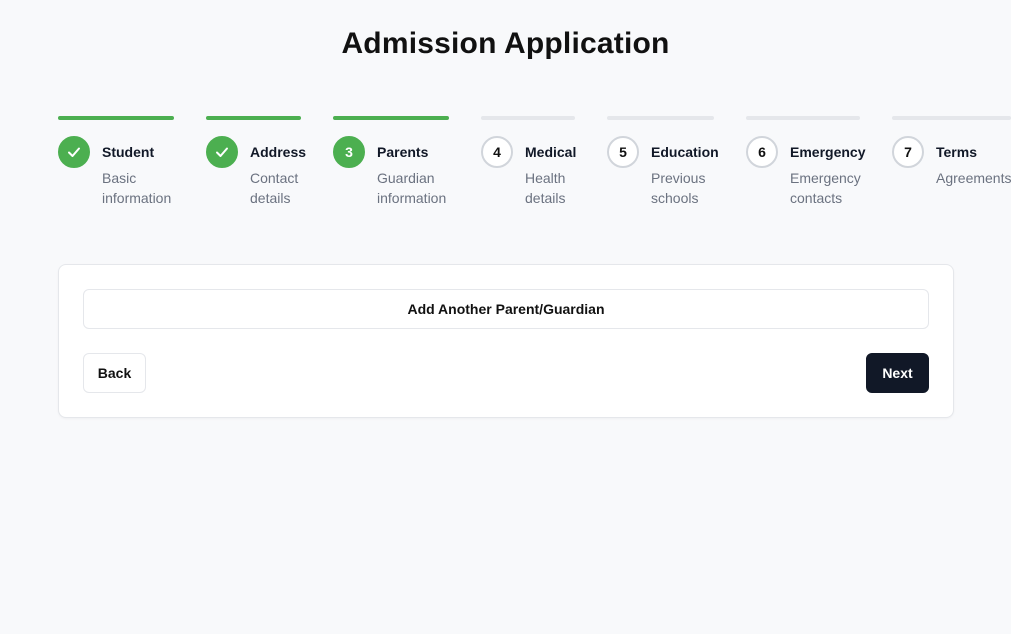  Describe the element at coordinates (274, 188) in the screenshot. I see `step-description: Contact details` at that location.